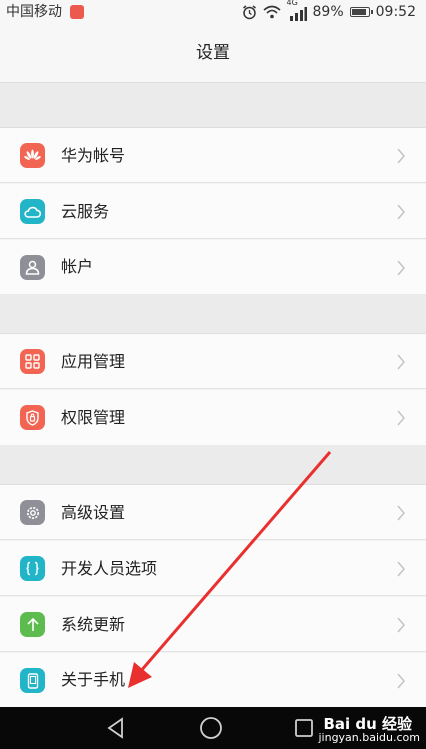 The width and height of the screenshot is (426, 749). What do you see at coordinates (93, 679) in the screenshot?
I see `item-label: 关于手机` at bounding box center [93, 679].